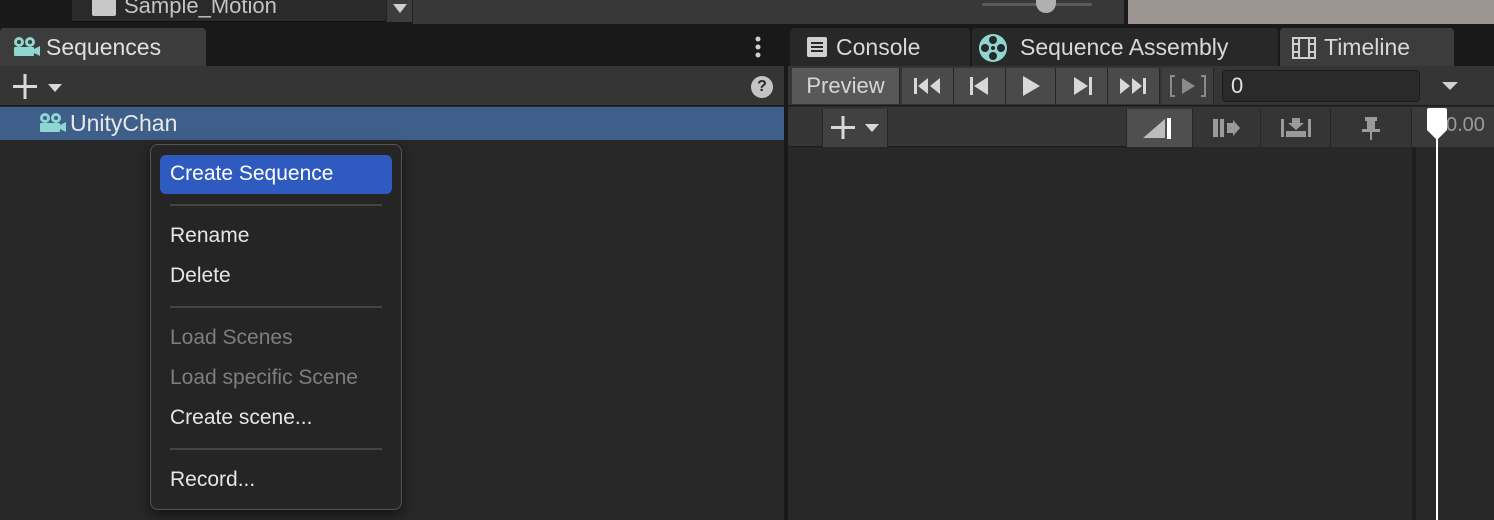 The width and height of the screenshot is (1494, 520). Describe the element at coordinates (1465, 125) in the screenshot. I see `time-ruler-label: 0.00` at that location.